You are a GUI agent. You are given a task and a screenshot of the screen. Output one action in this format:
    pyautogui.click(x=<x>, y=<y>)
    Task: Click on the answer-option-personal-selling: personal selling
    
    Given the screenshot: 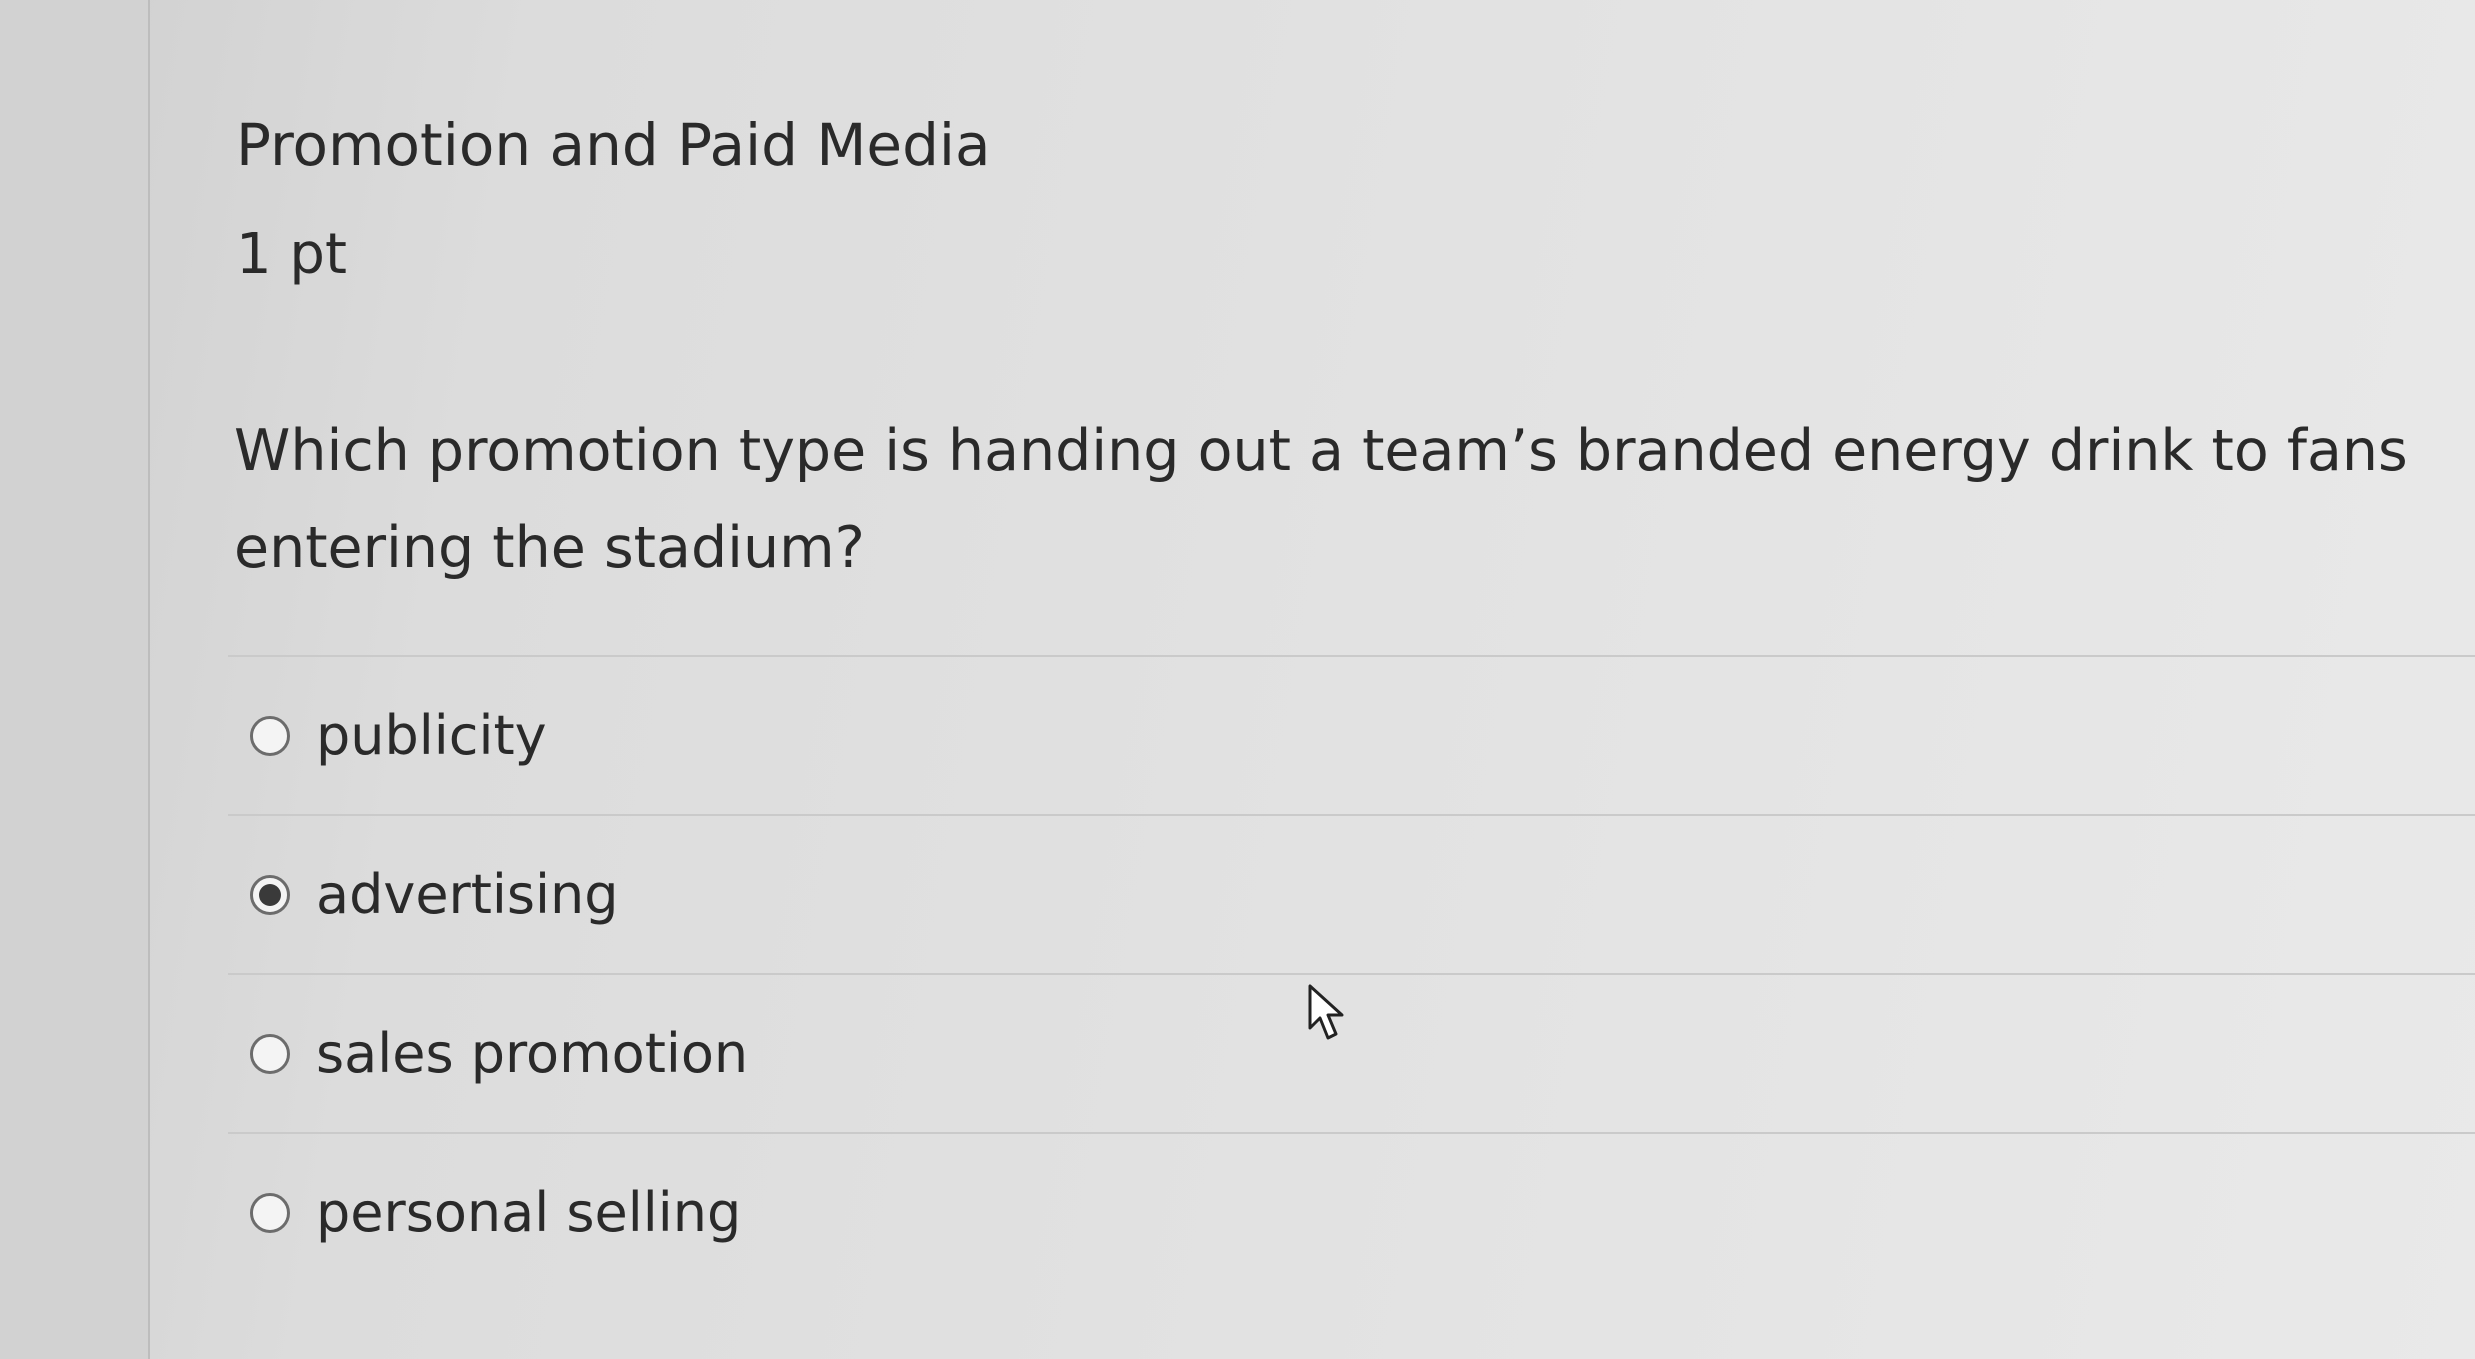 What is the action you would take?
    pyautogui.click(x=1351, y=1211)
    